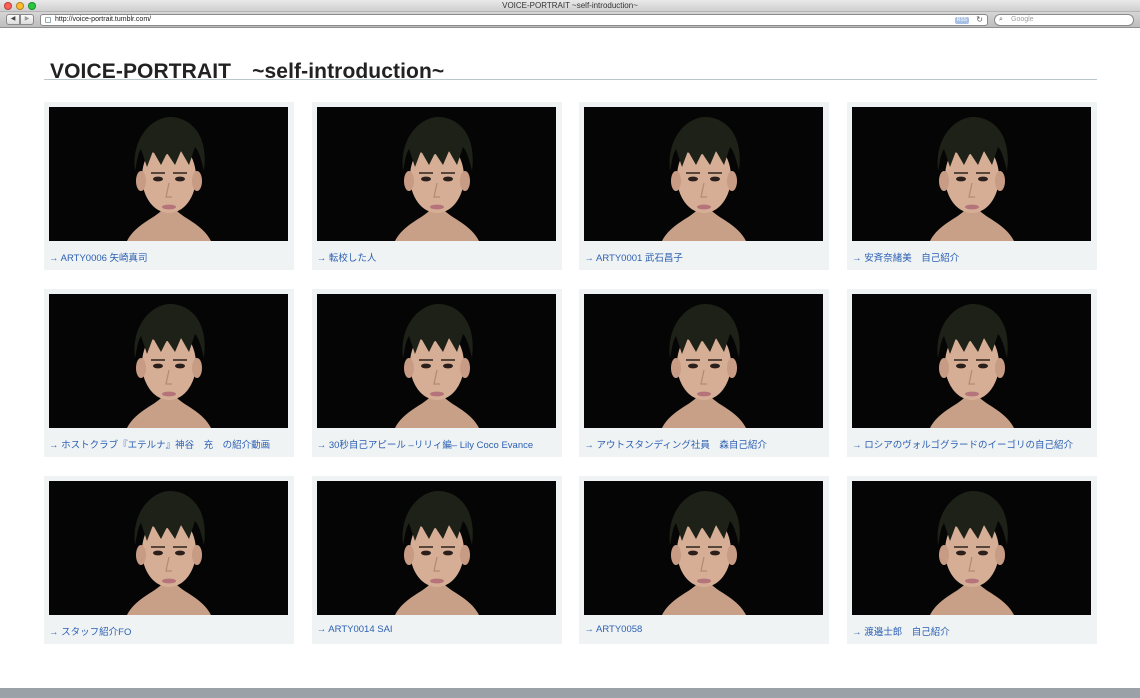  What do you see at coordinates (103, 20) in the screenshot?
I see `address-text: http://voice-portrait.tumblr.com/` at bounding box center [103, 20].